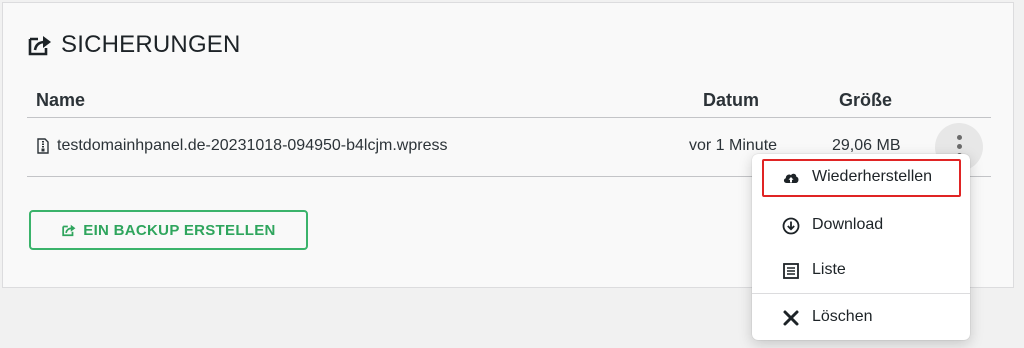 This screenshot has width=1024, height=348. Describe the element at coordinates (872, 176) in the screenshot. I see `menu-item-restore-label: Wiederherstellen` at that location.